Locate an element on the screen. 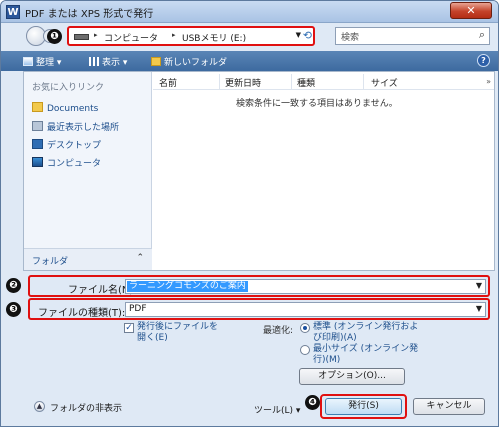  help-icon: ? is located at coordinates (483, 60).